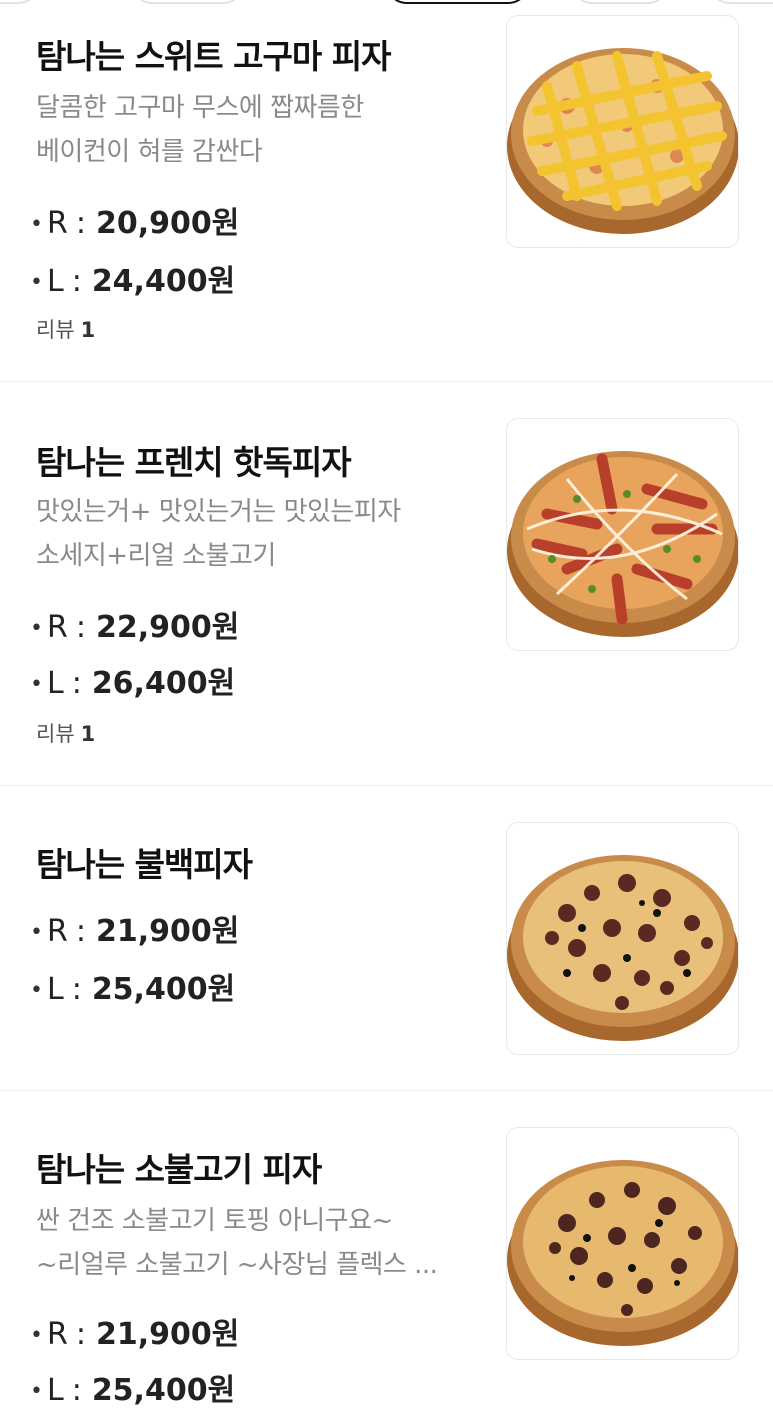 The height and width of the screenshot is (1419, 773). I want to click on menu-item-name: 탐나는 불백피자, so click(144, 864).